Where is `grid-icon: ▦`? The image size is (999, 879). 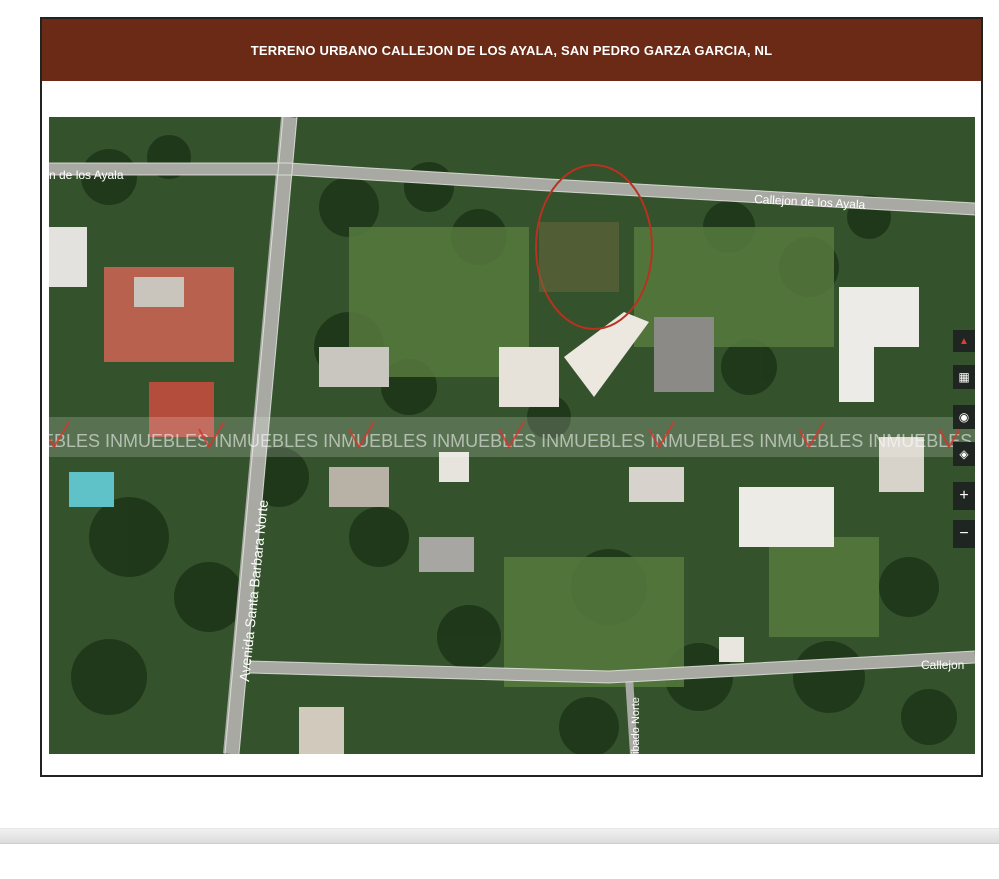
grid-icon: ▦ is located at coordinates (964, 377).